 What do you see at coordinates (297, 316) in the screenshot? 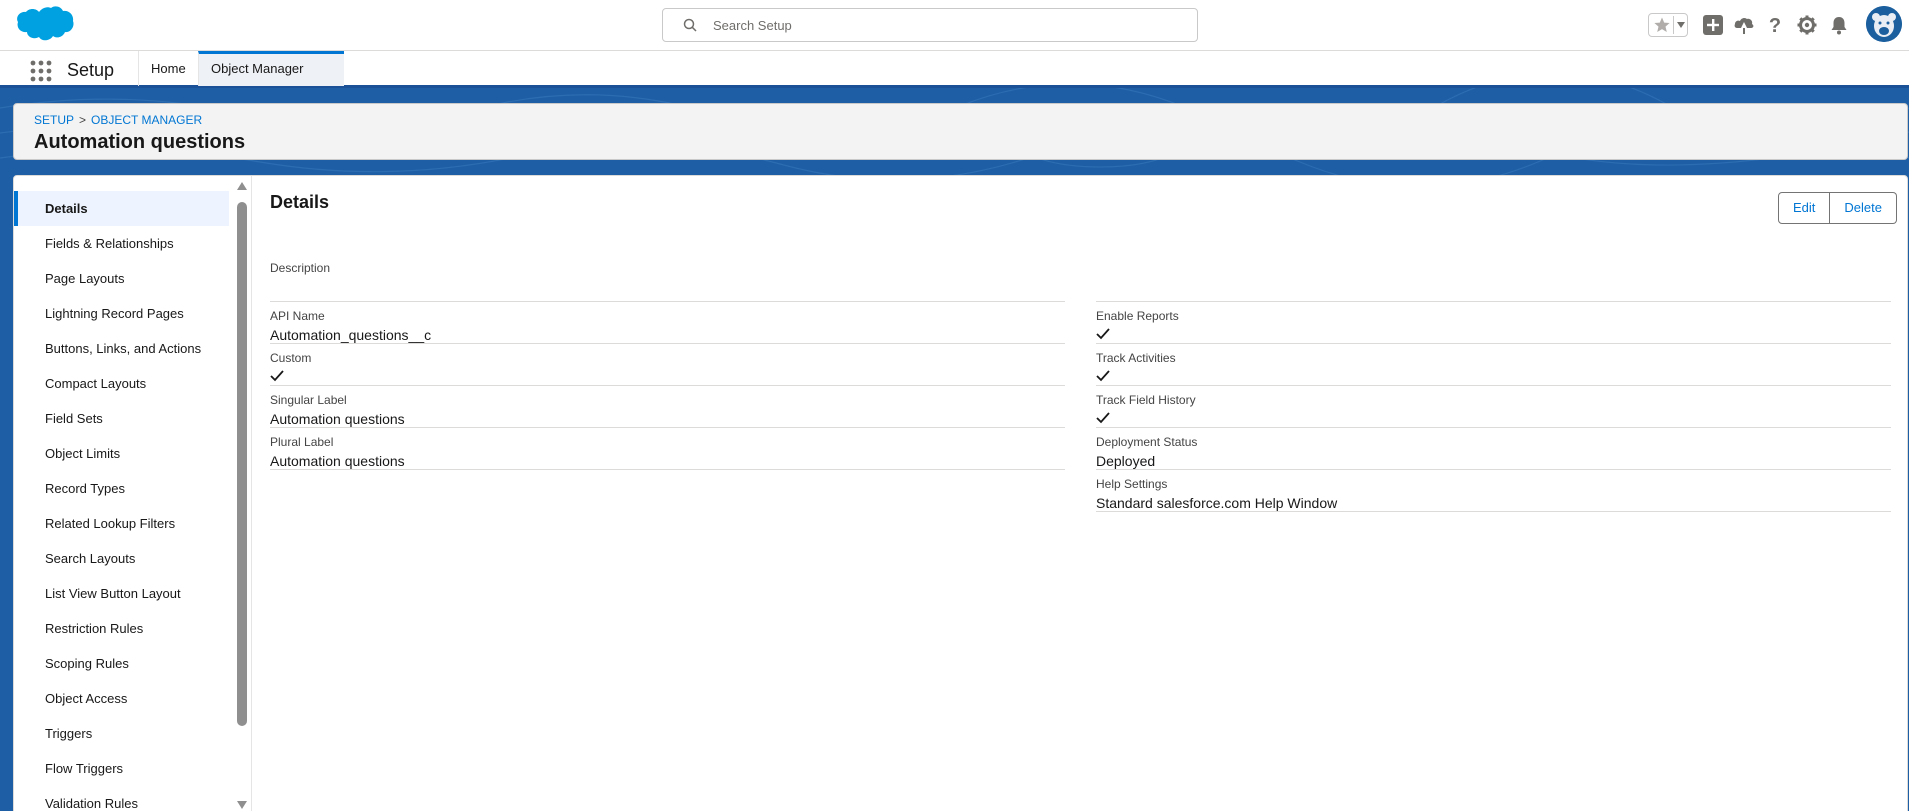
I see `field-label: API Name` at bounding box center [297, 316].